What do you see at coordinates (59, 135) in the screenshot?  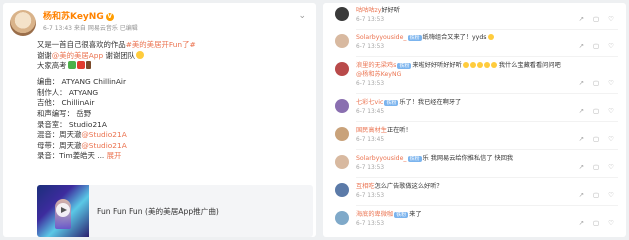 I see `credit-line: 混音：周天澈` at bounding box center [59, 135].